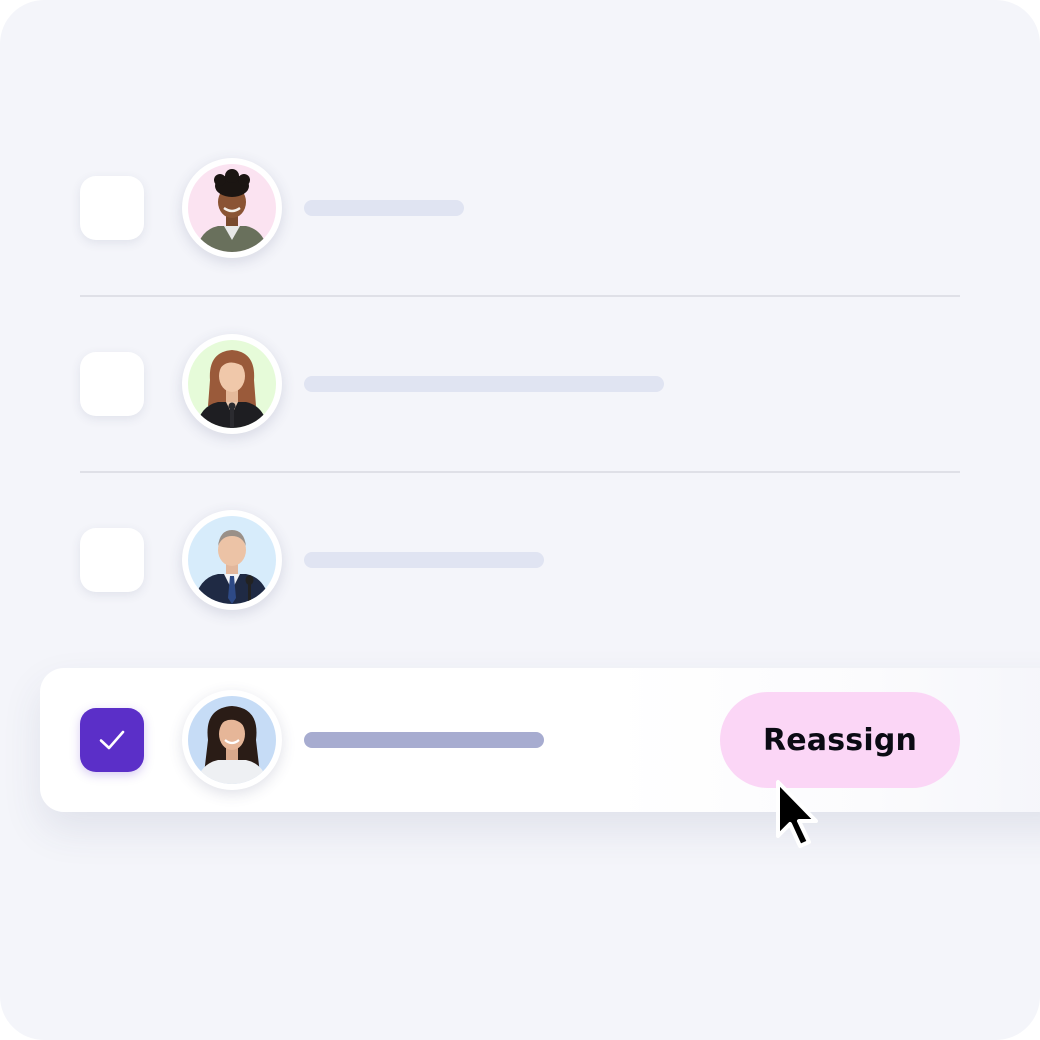 The image size is (1040, 1040). What do you see at coordinates (840, 740) in the screenshot?
I see `reassign-button: Reassign` at bounding box center [840, 740].